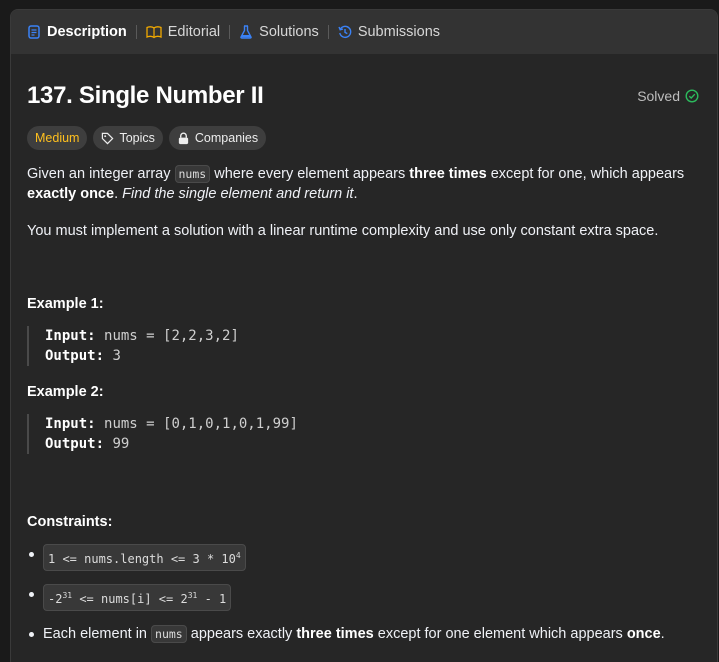  Describe the element at coordinates (121, 444) in the screenshot. I see `output-value: 99` at that location.